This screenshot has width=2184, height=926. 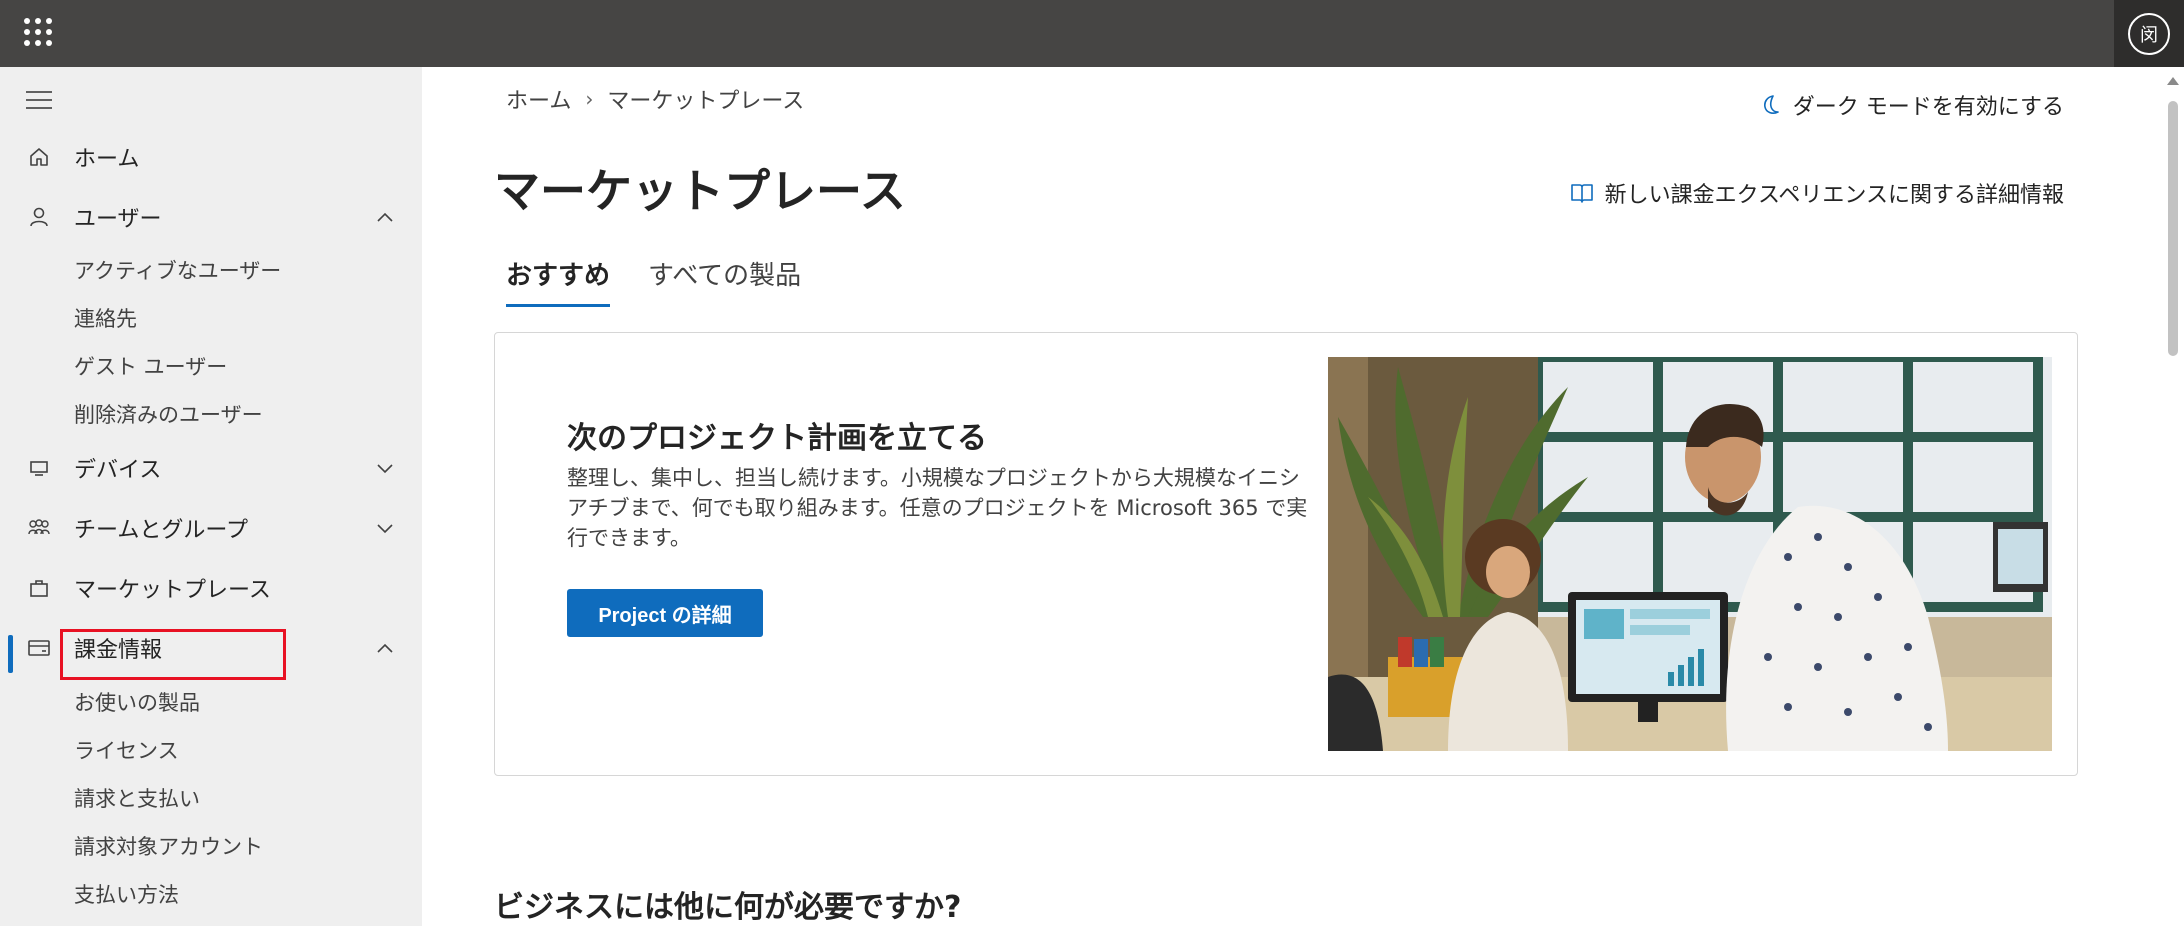 What do you see at coordinates (38, 32) in the screenshot?
I see `app-launcher-icon` at bounding box center [38, 32].